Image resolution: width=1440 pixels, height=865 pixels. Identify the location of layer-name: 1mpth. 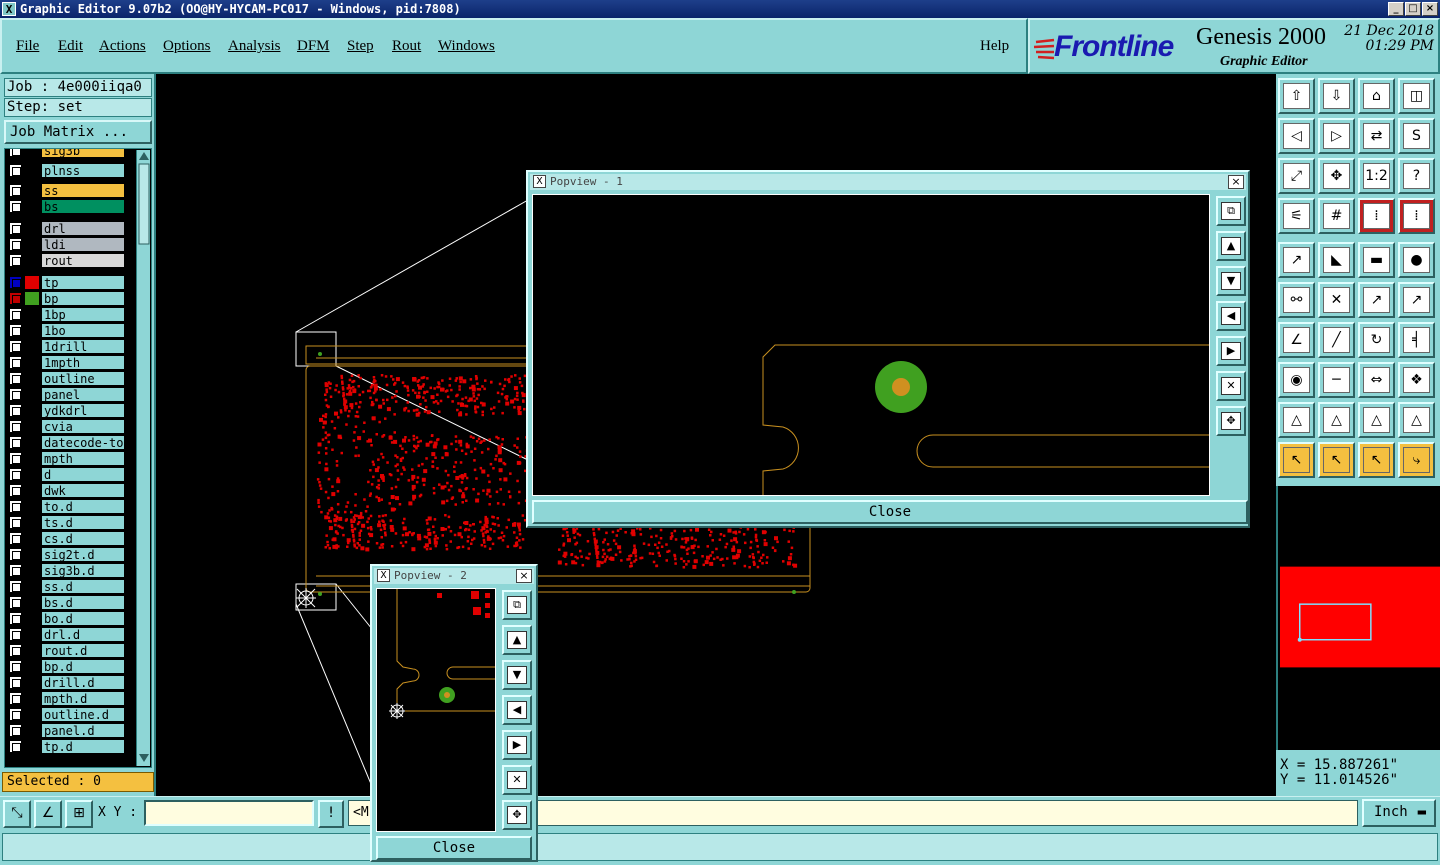
(83, 362).